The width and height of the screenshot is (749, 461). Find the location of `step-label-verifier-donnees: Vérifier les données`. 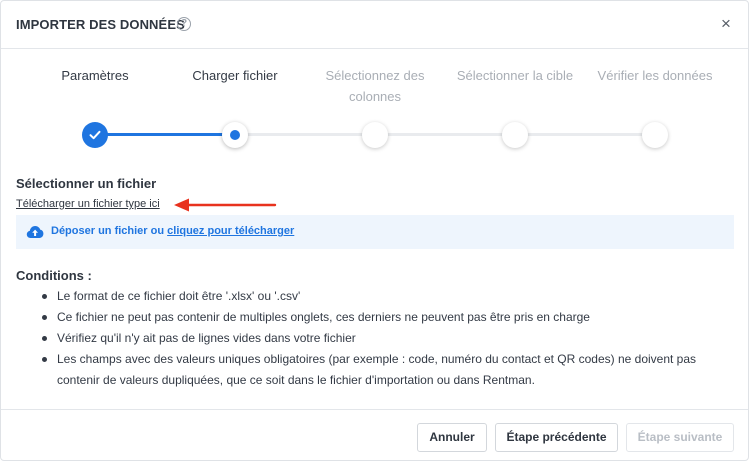

step-label-verifier-donnees: Vérifier les données is located at coordinates (655, 75).